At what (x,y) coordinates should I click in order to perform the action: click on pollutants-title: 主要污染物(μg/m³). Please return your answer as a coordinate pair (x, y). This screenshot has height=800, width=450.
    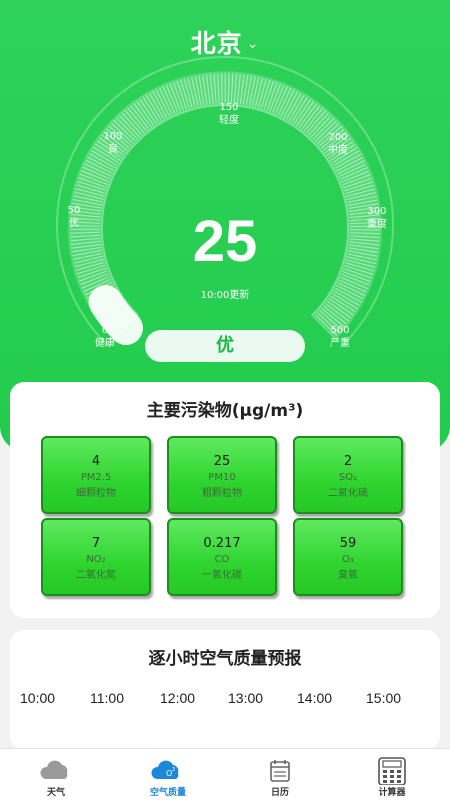
    Looking at the image, I should click on (225, 411).